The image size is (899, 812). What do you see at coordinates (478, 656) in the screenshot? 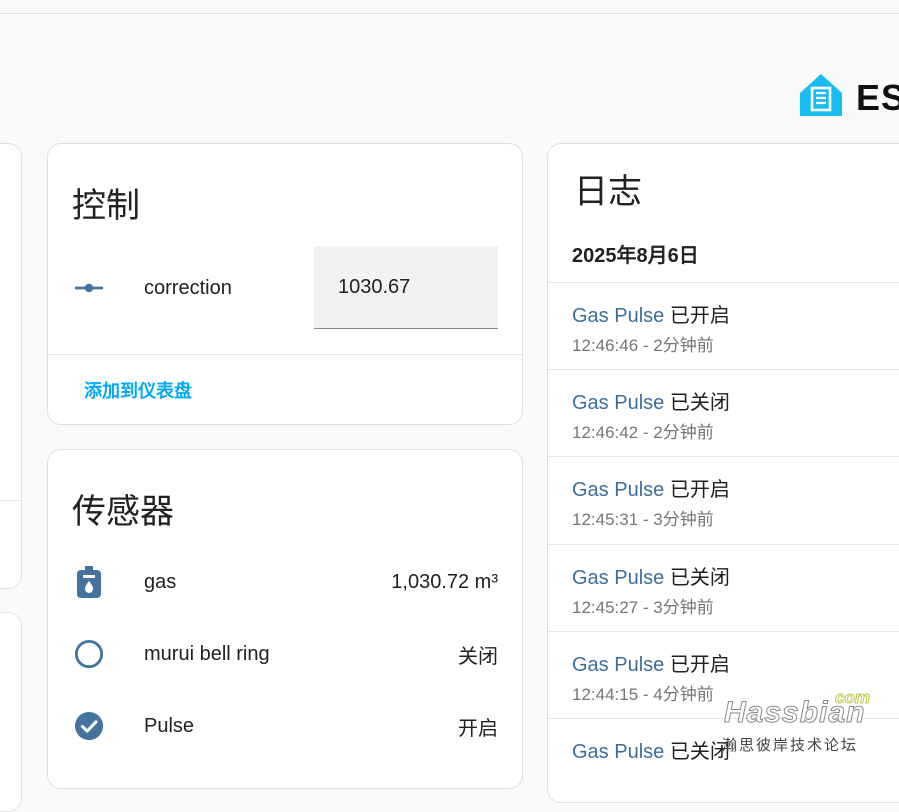
I see `sensor-value: 关闭` at bounding box center [478, 656].